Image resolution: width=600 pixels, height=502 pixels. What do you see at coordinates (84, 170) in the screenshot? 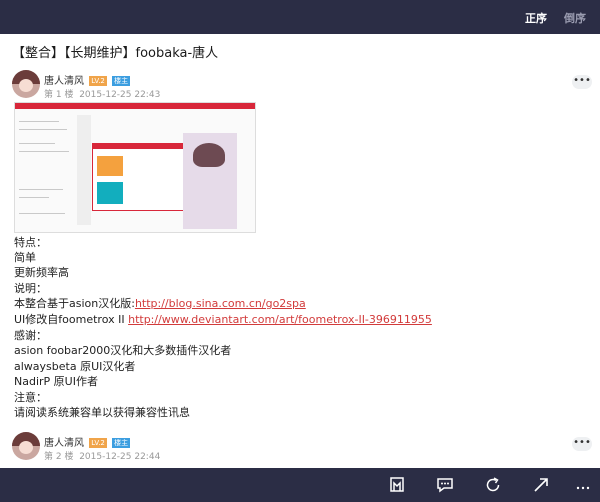
I see `screenshot-menu` at bounding box center [84, 170].